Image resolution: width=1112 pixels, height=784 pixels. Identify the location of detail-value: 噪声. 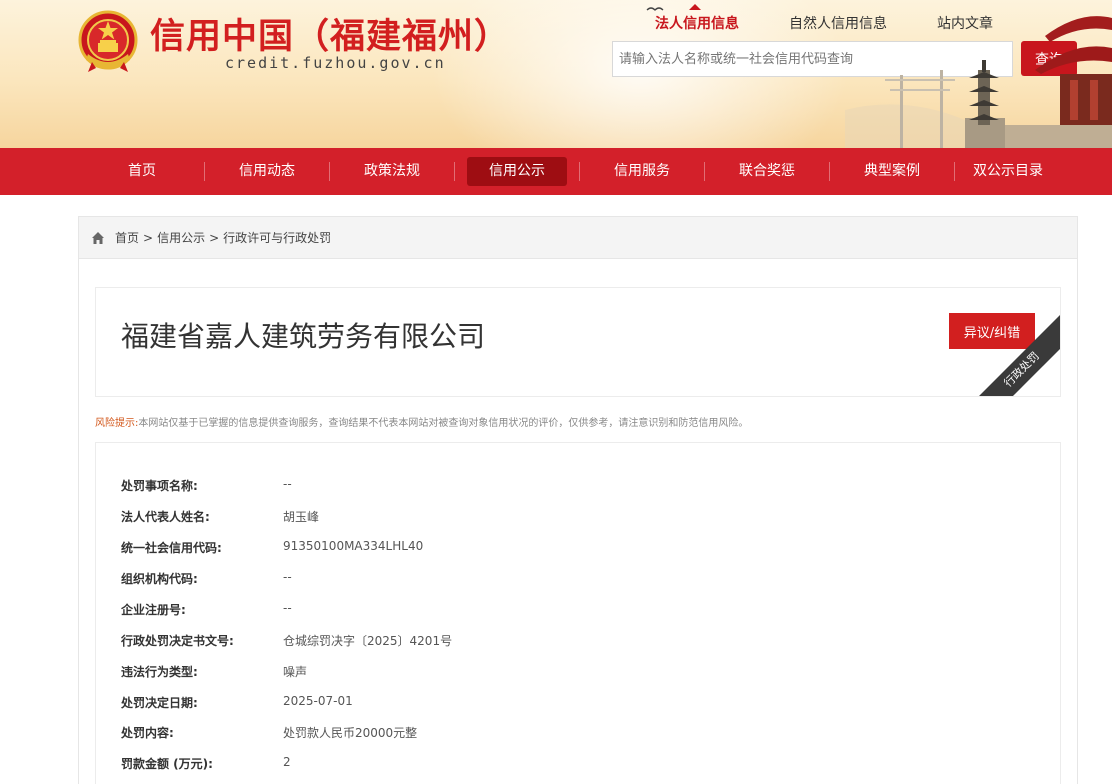
(295, 672).